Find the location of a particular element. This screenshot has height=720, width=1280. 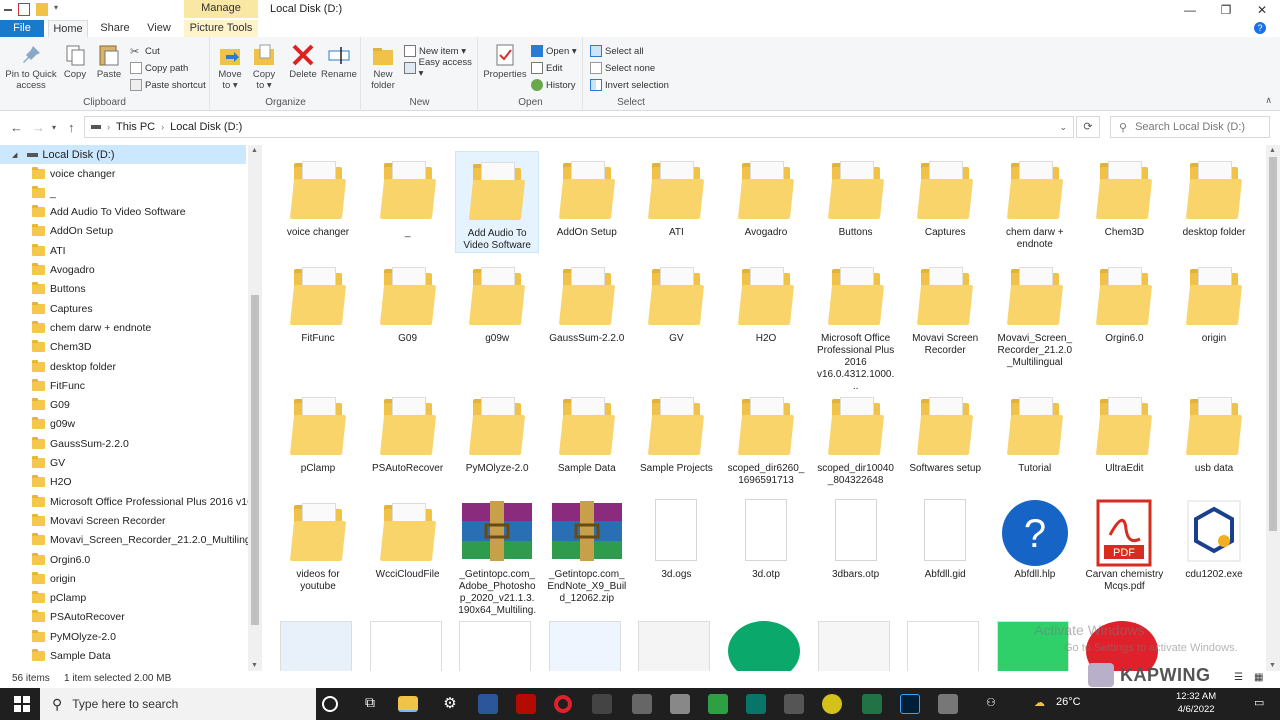

file-item: 3dbars.otp is located at coordinates (856, 537).